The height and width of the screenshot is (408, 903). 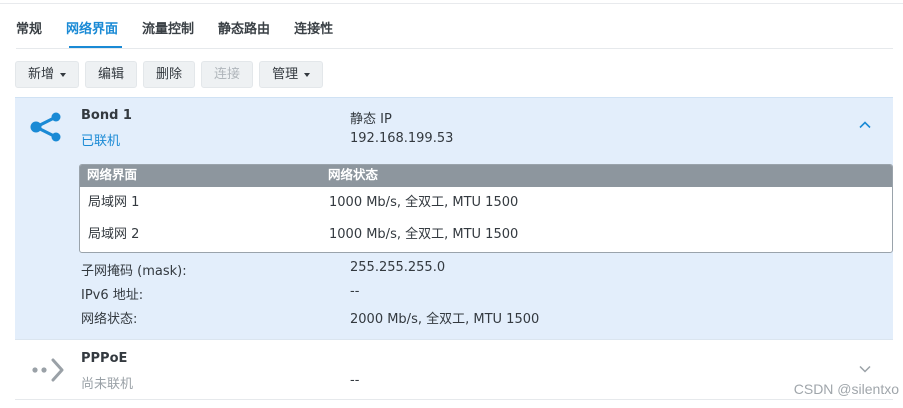 I want to click on manage-button-label: 管理, so click(x=285, y=74).